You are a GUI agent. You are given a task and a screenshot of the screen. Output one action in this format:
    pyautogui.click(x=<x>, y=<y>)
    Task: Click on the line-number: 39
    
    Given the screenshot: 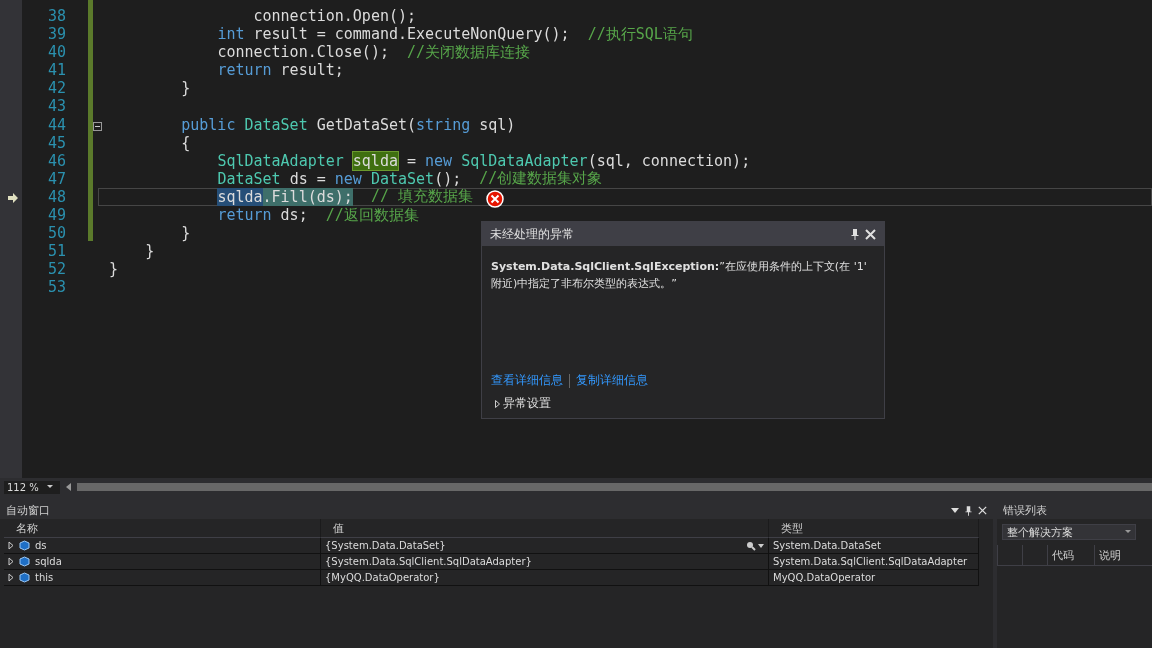 What is the action you would take?
    pyautogui.click(x=56, y=34)
    